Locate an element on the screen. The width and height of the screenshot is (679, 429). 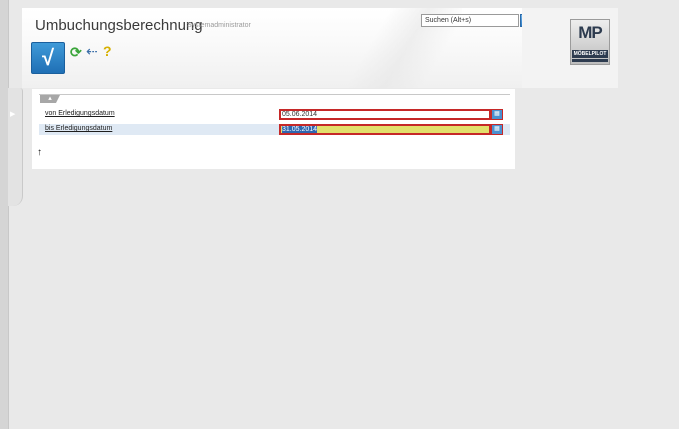
back-arrow-icon: ⇠ is located at coordinates (92, 51).